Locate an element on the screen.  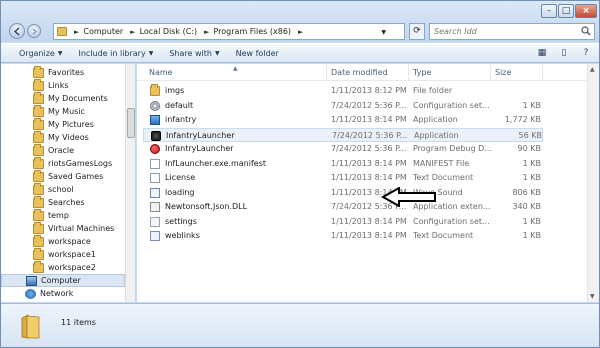
refresh-button: ⟳ is located at coordinates (417, 31).